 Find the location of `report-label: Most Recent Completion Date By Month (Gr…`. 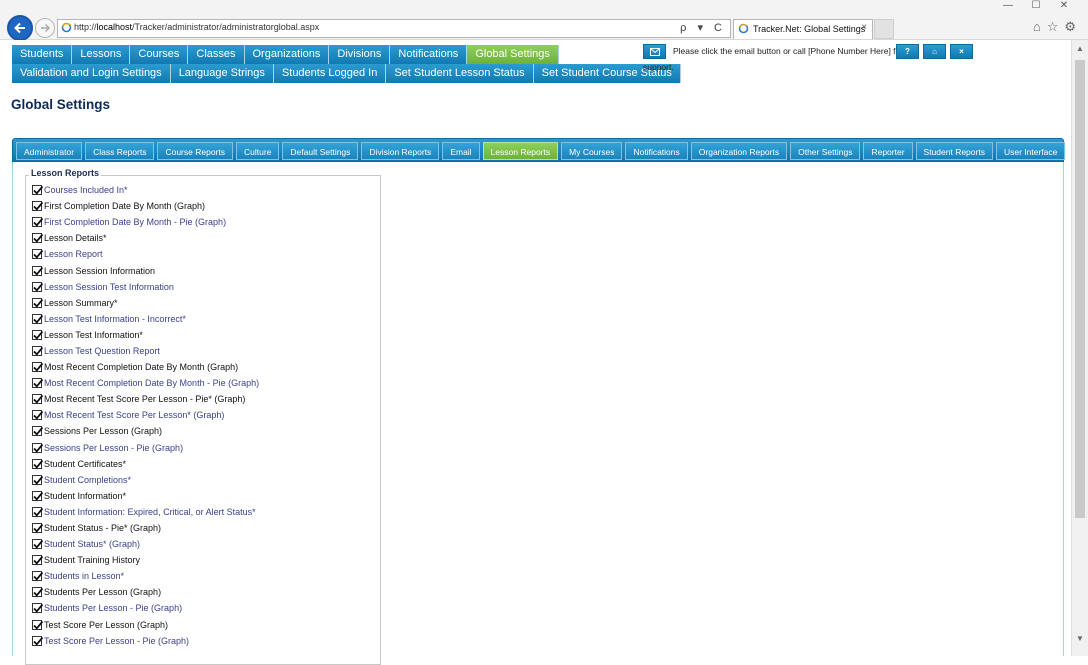

report-label: Most Recent Completion Date By Month (Gr… is located at coordinates (141, 367).